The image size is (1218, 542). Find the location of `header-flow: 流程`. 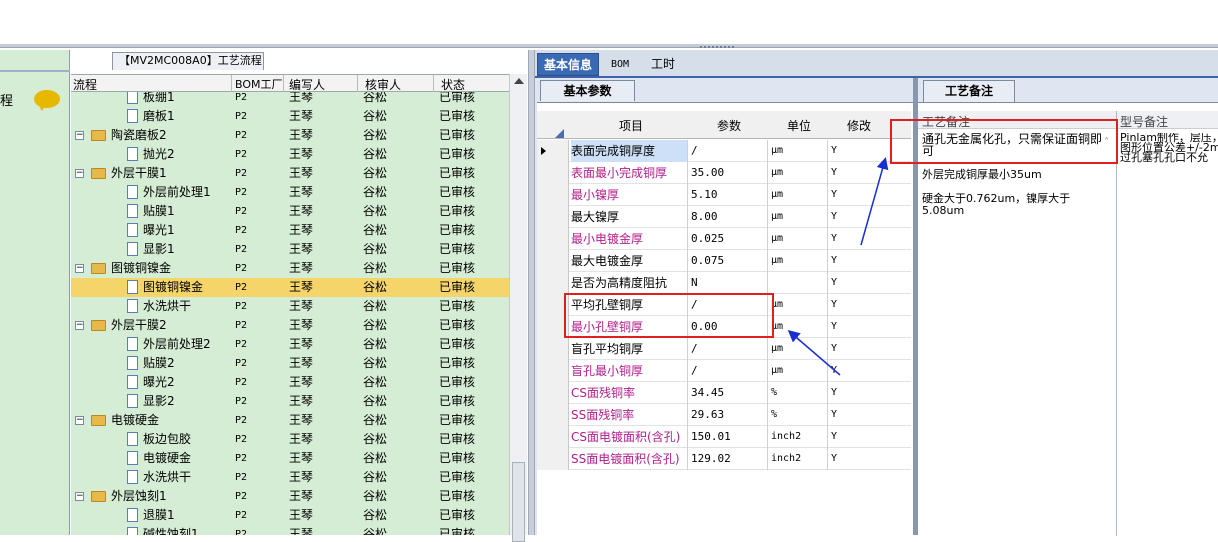

header-flow: 流程 is located at coordinates (85, 84).